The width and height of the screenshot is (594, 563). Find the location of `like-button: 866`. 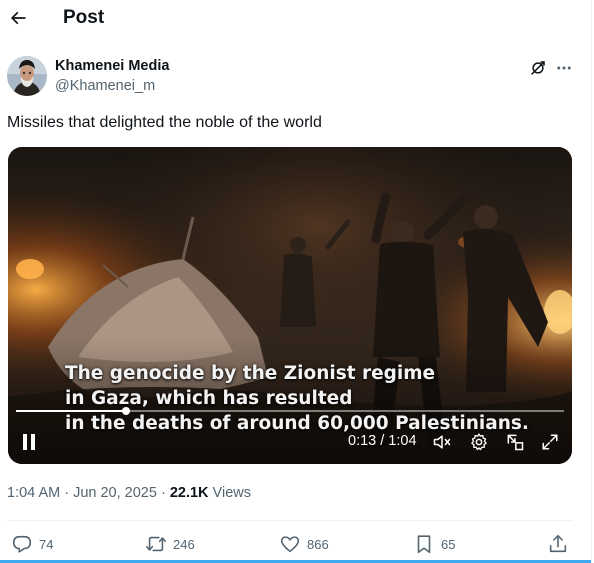

like-button: 866 is located at coordinates (304, 544).